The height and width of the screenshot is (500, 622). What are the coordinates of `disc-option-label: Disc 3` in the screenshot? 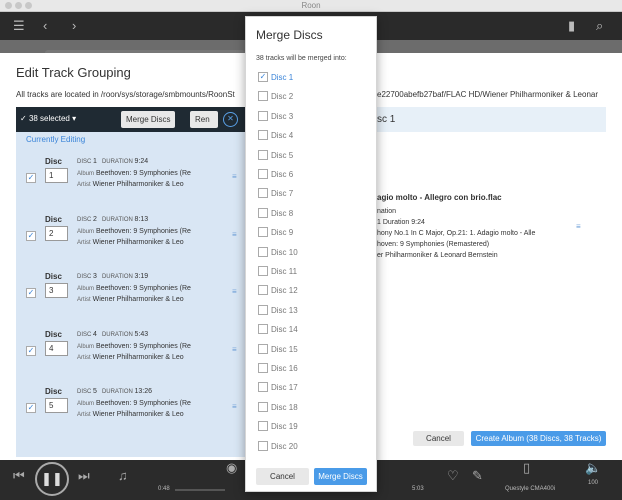 It's located at (282, 116).